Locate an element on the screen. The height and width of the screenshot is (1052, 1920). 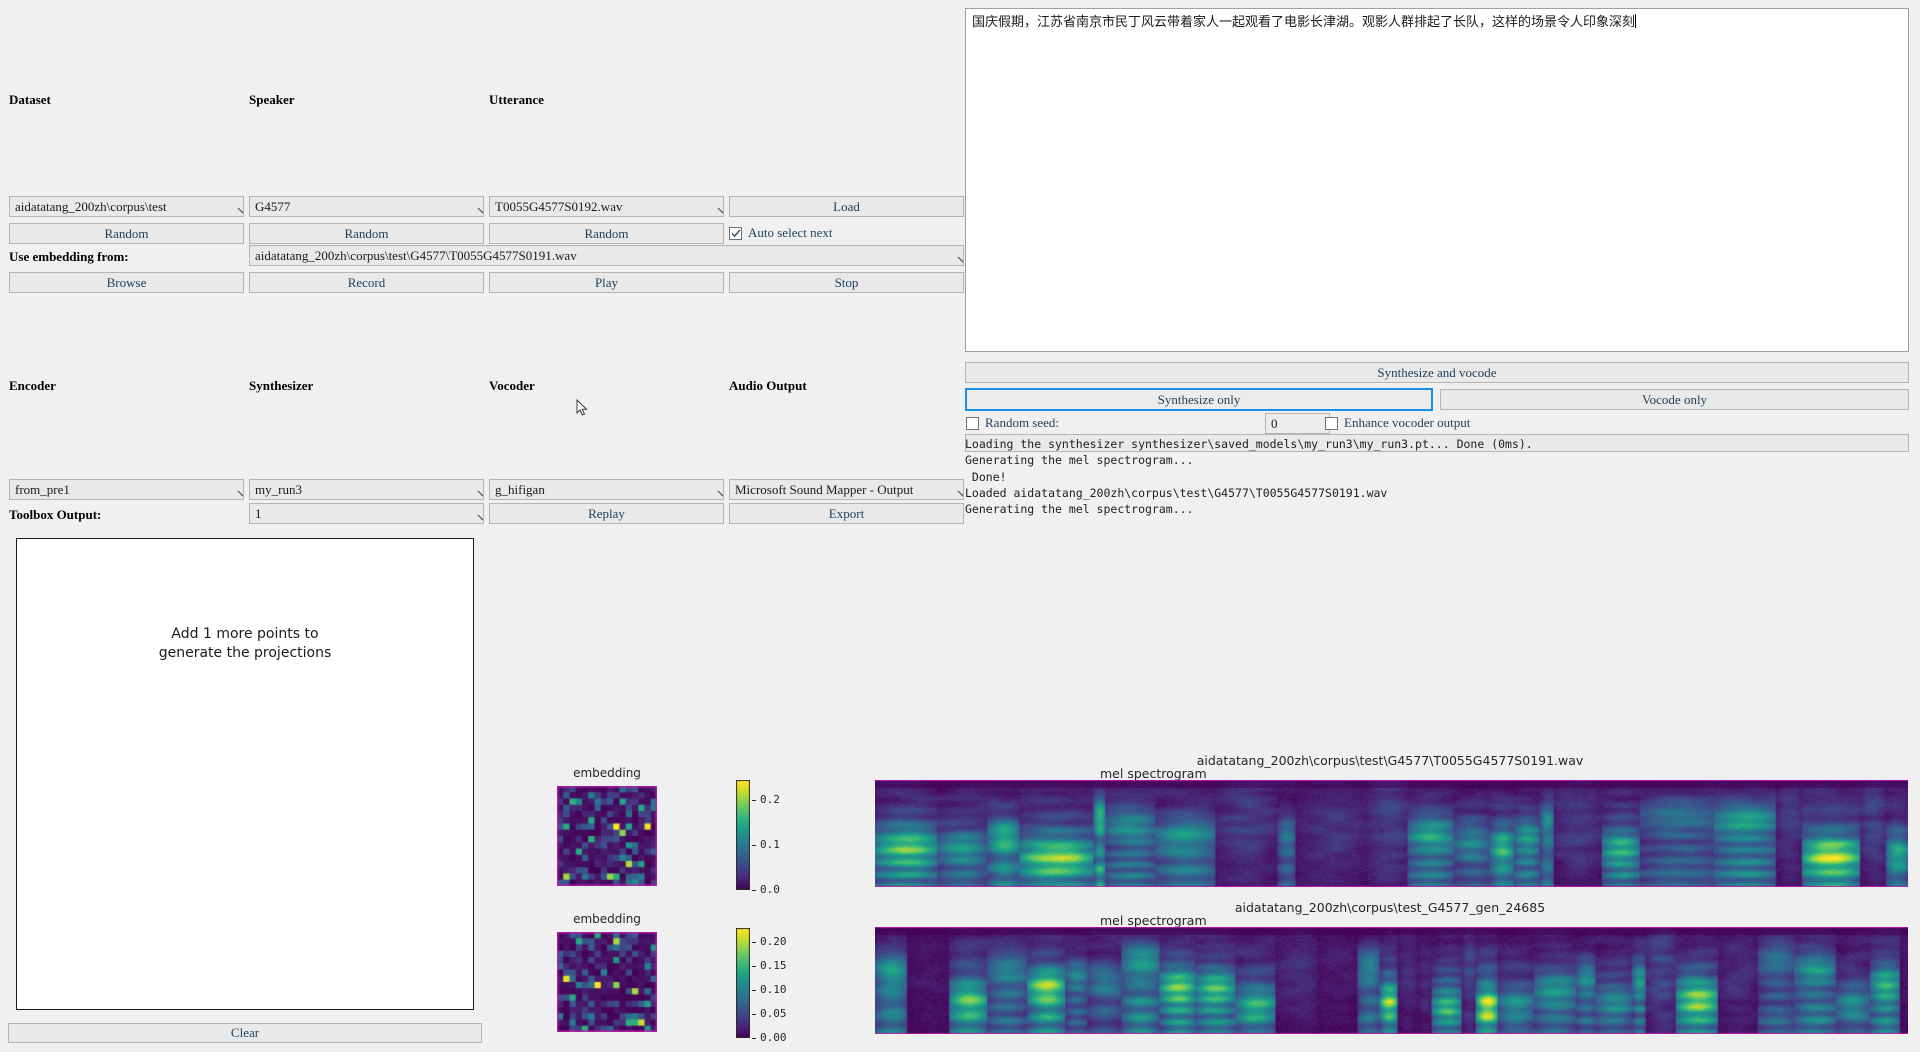
auto-select-next-label: Auto select next is located at coordinates (790, 232).